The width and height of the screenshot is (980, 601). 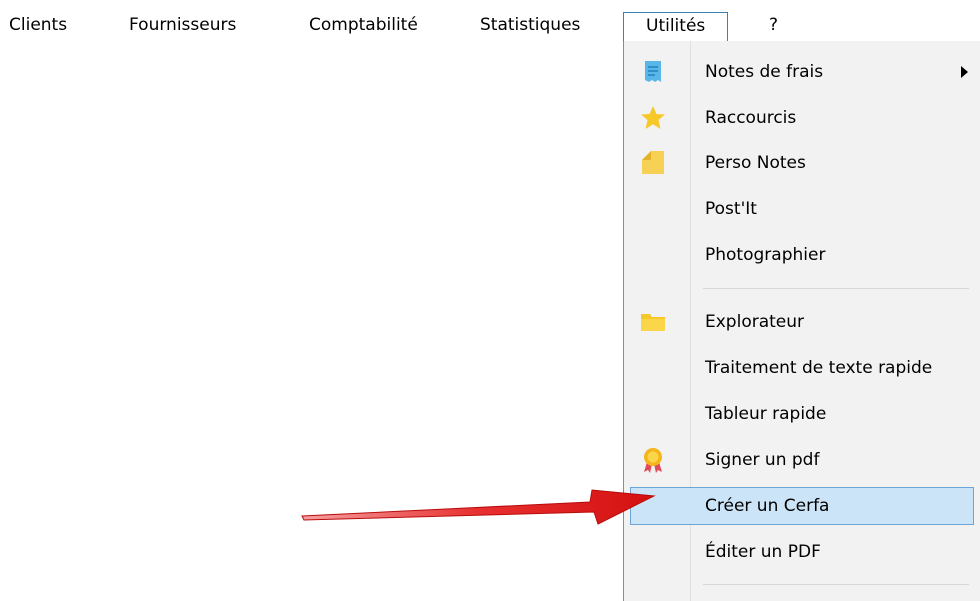 What do you see at coordinates (766, 414) in the screenshot?
I see `menu-item-label: Tableur rapide` at bounding box center [766, 414].